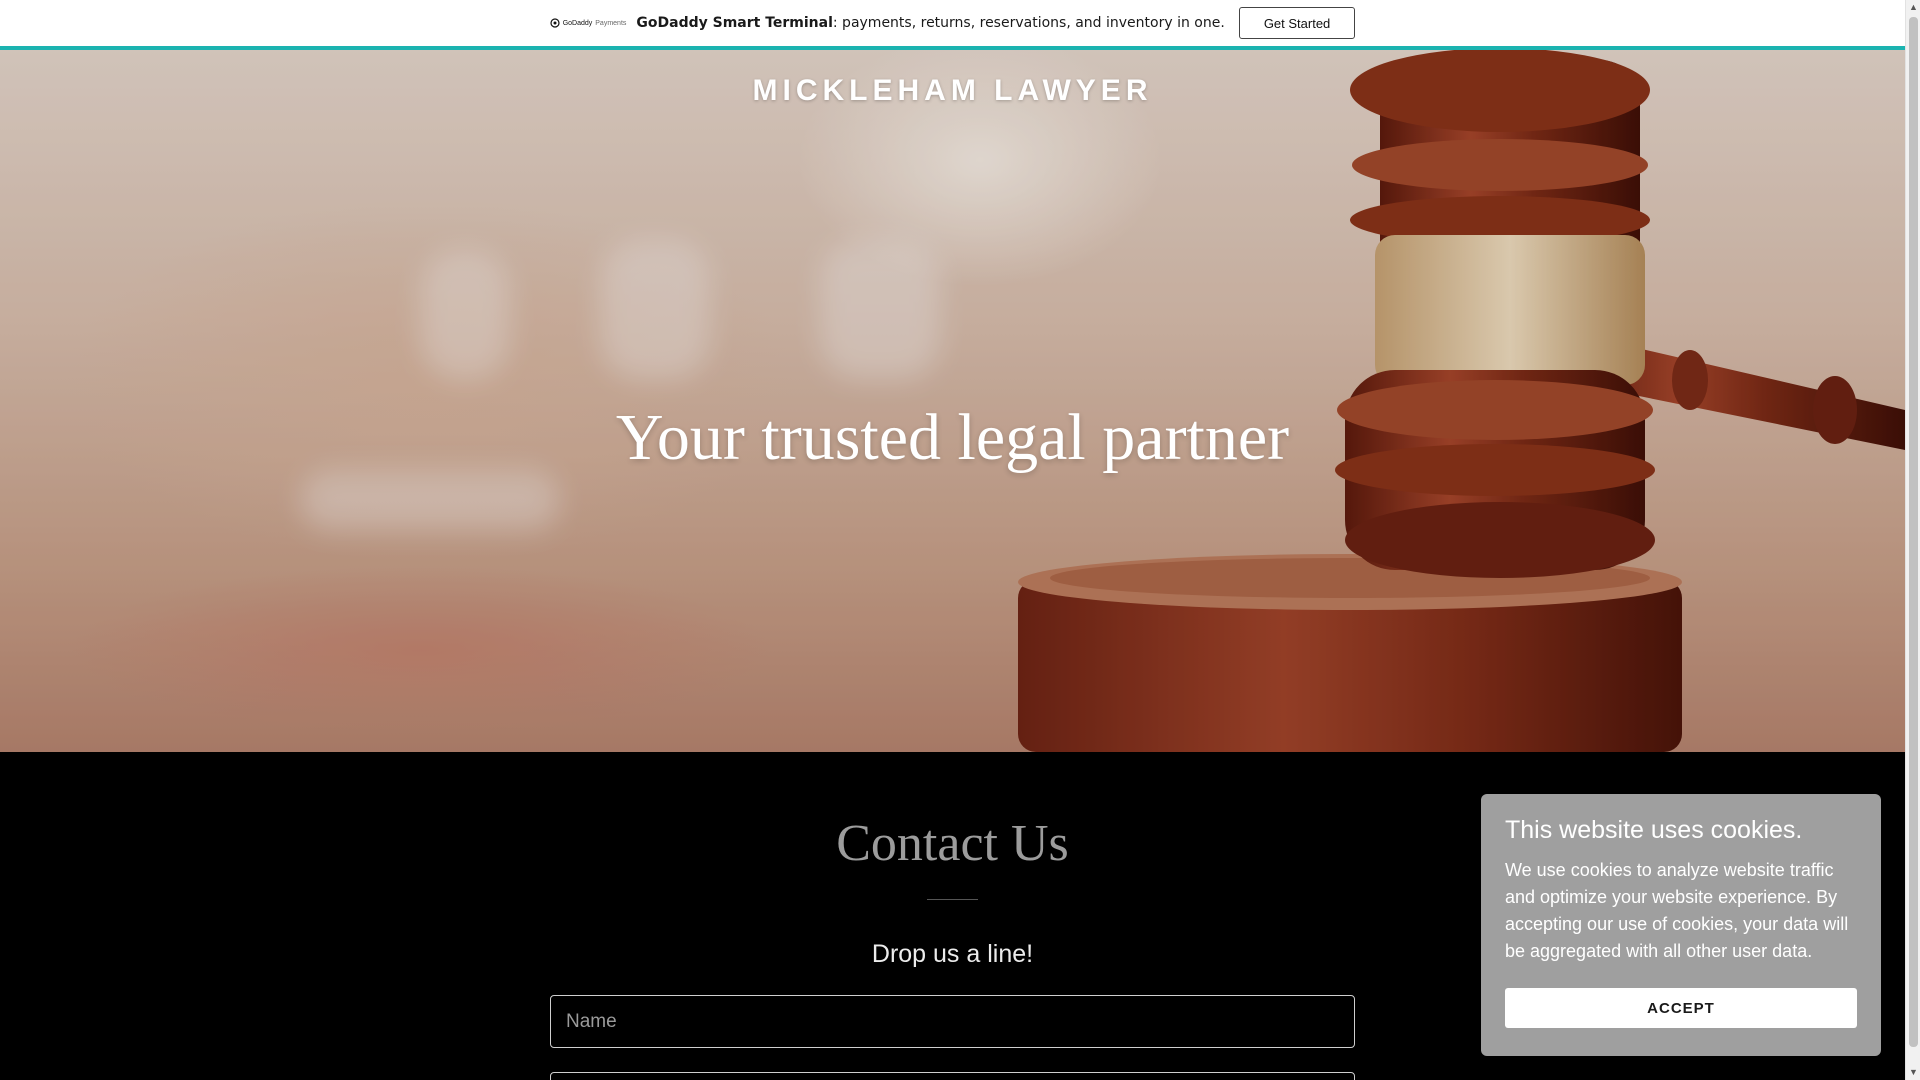 Image resolution: width=1920 pixels, height=1080 pixels. I want to click on name-input, so click(952, 1021).